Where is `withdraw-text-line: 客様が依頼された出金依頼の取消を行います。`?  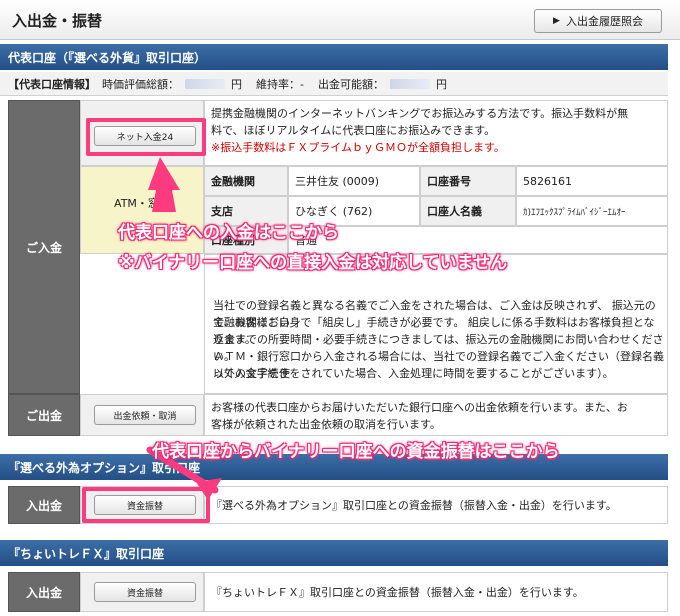
withdraw-text-line: 客様が依頼された出金依頼の取消を行います。 is located at coordinates (326, 424).